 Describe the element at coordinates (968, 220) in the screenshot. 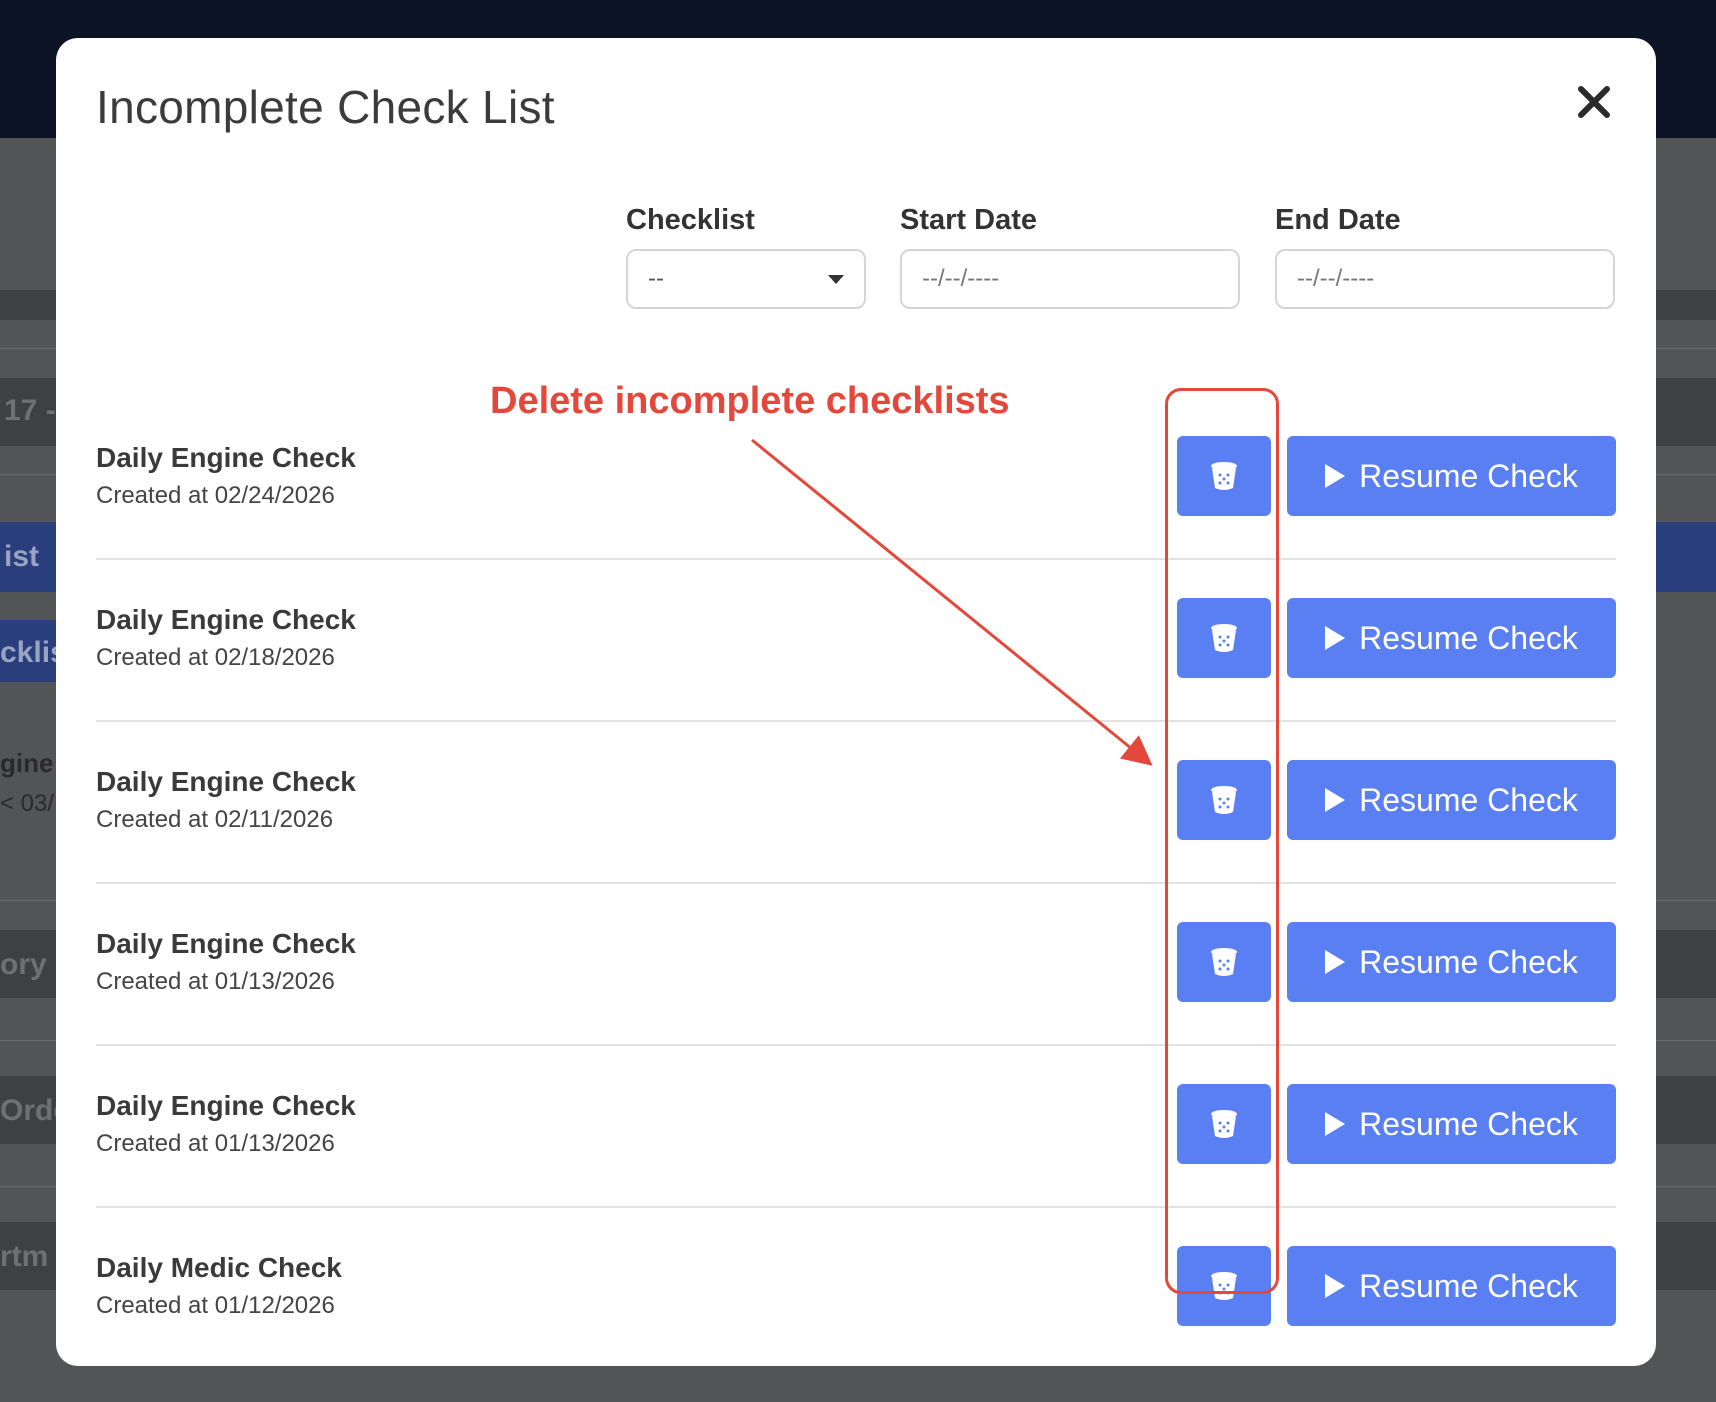

I see `start-date-label: Start Date` at that location.